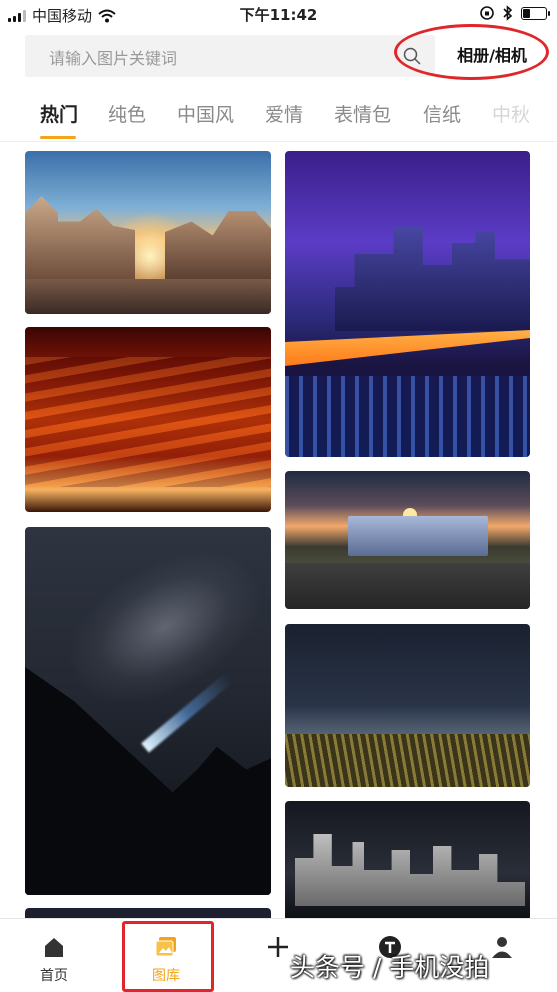 The height and width of the screenshot is (992, 557). I want to click on person-icon, so click(502, 947).